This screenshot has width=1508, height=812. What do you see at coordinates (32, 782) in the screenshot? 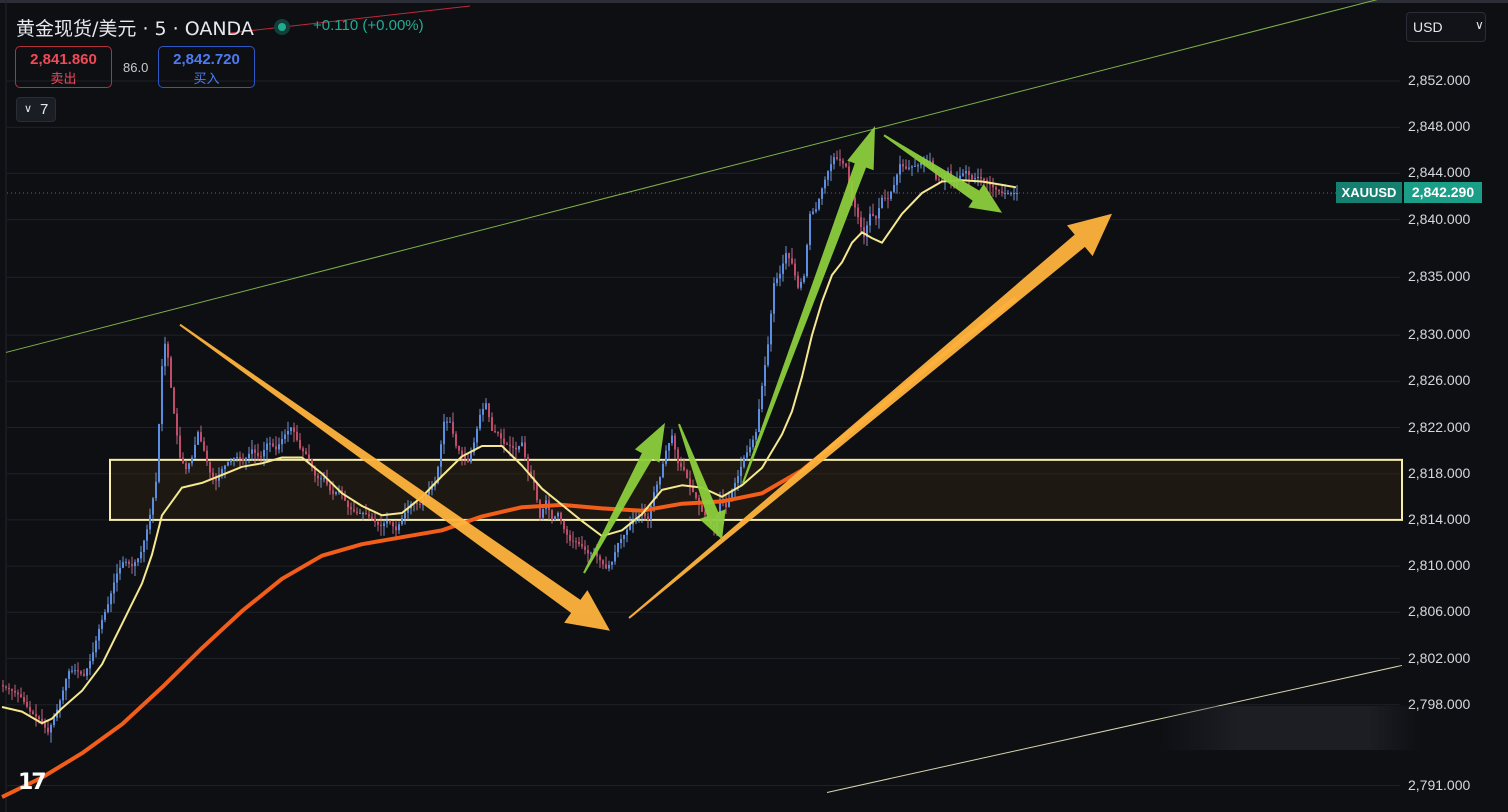
I see `tradingview-logo-icon: 17` at bounding box center [32, 782].